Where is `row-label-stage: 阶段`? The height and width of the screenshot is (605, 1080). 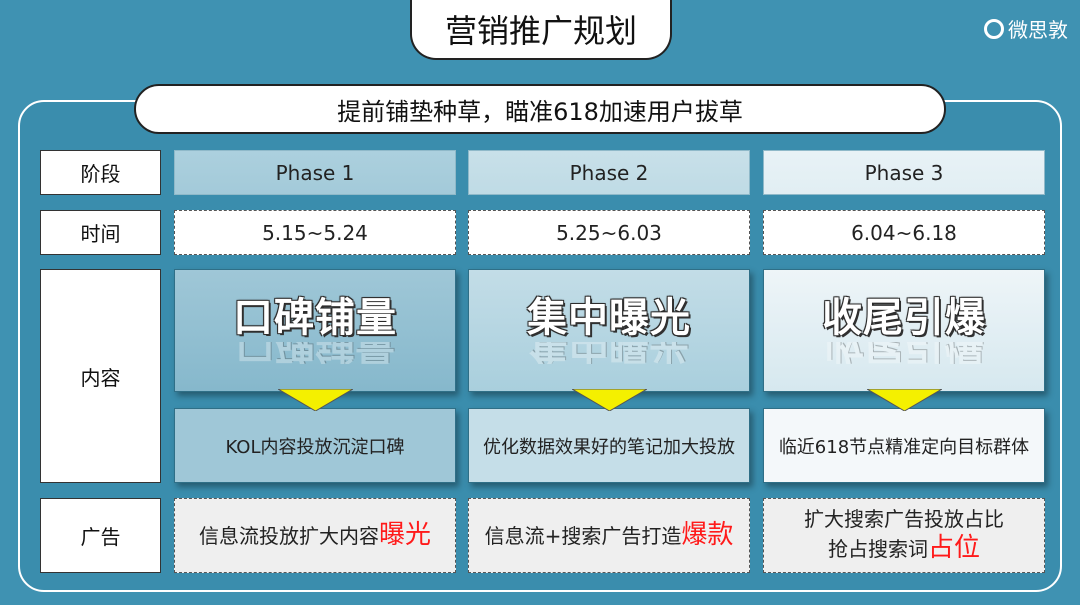
row-label-stage: 阶段 is located at coordinates (100, 172).